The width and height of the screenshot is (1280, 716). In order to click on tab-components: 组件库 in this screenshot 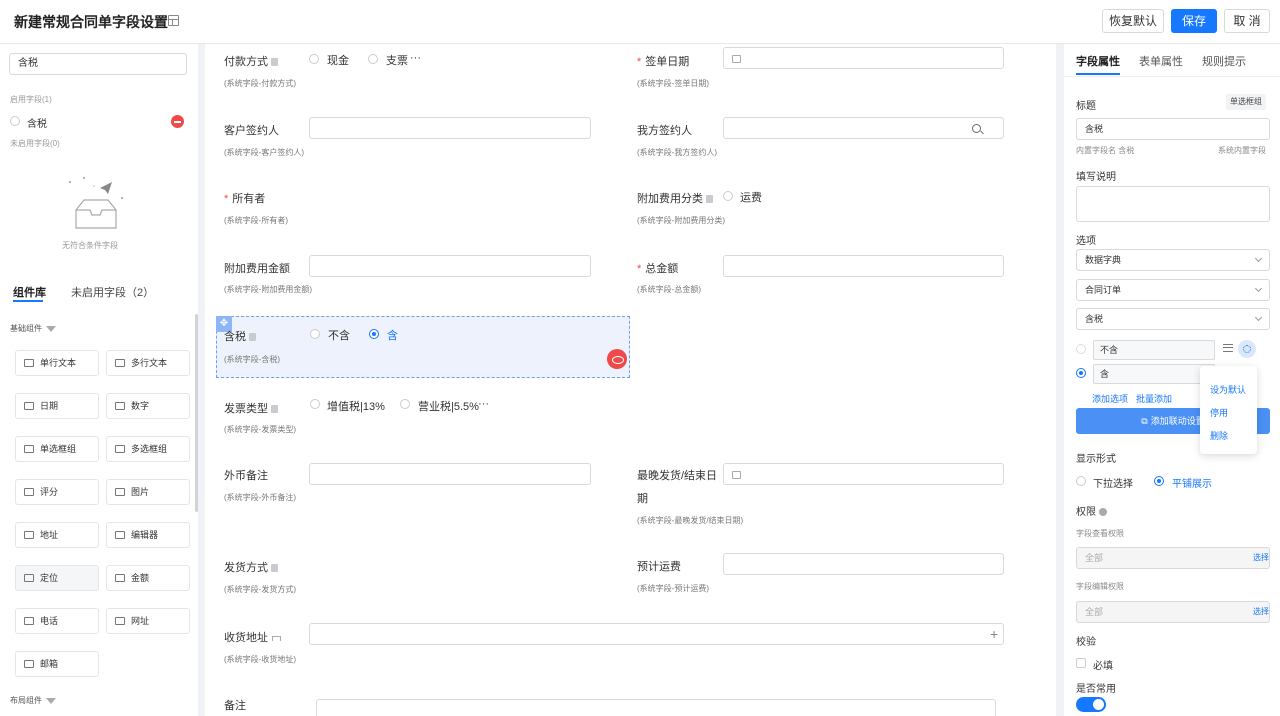, I will do `click(29, 292)`.